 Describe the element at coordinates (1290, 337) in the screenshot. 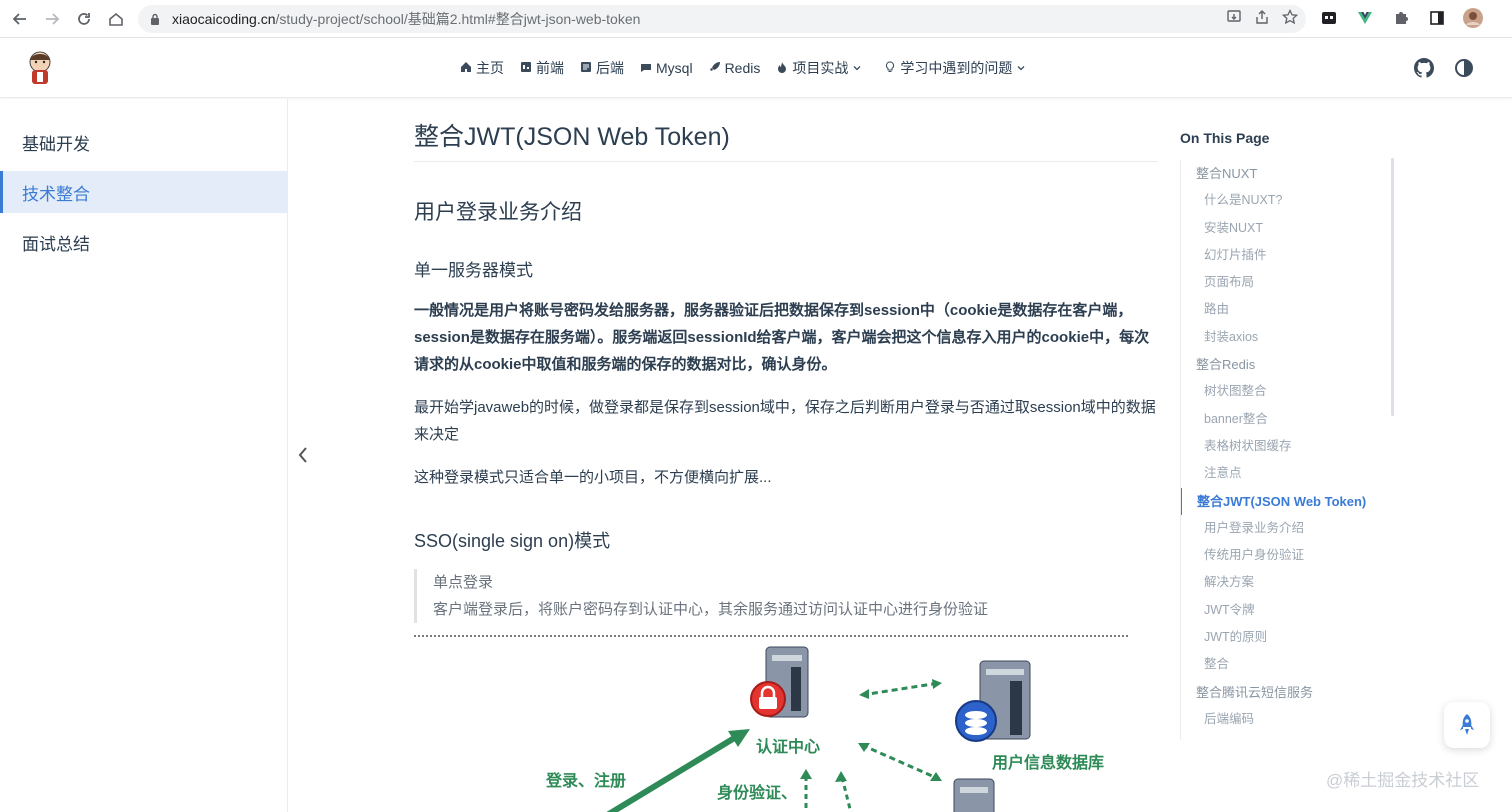

I see `toc-item: 封装axios` at that location.